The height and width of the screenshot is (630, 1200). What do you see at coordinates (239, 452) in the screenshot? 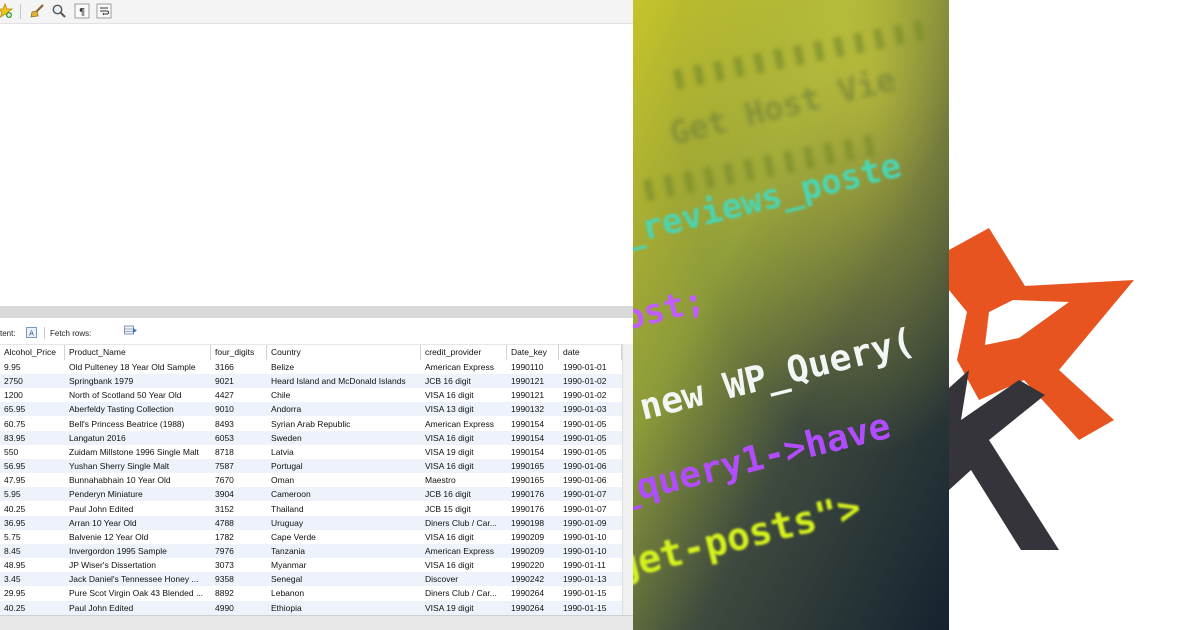
I see `table-cell: 8718` at bounding box center [239, 452].